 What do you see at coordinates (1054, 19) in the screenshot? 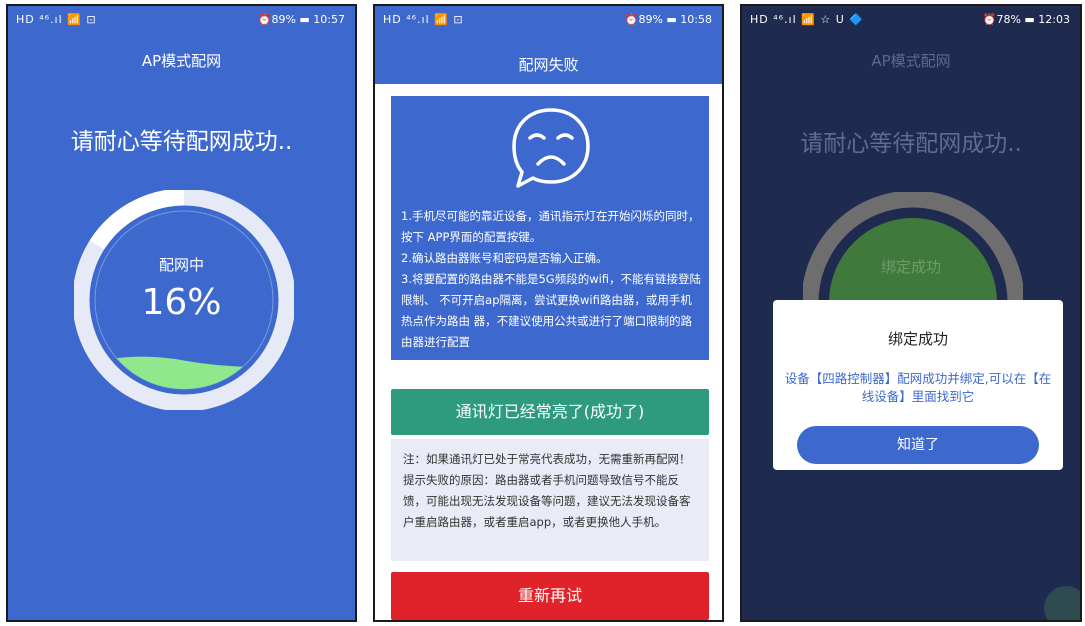
I see `clock: 12:03` at bounding box center [1054, 19].